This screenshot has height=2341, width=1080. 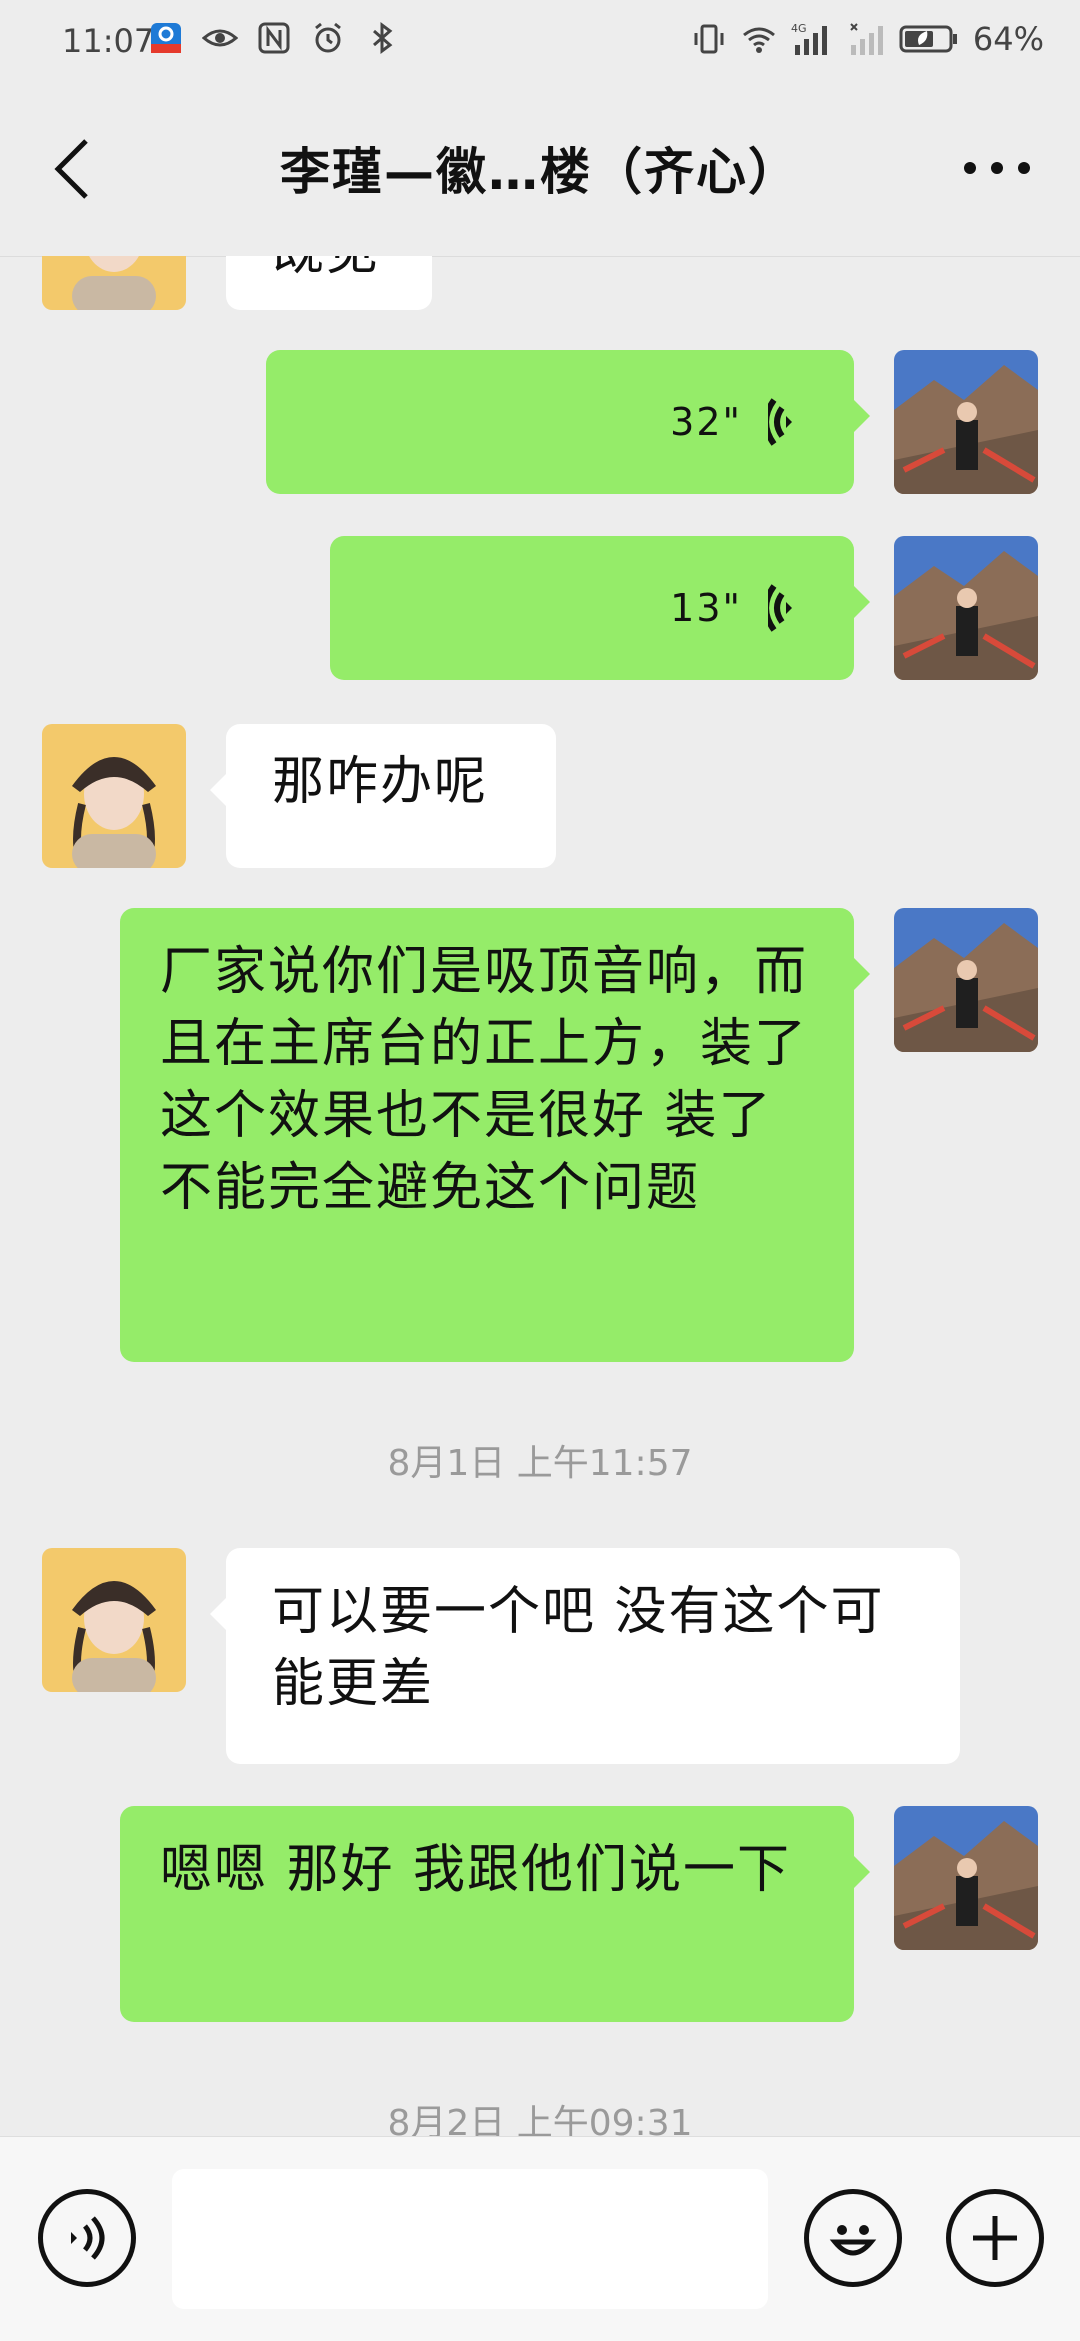 I want to click on signal-icon: 4G, so click(x=813, y=39).